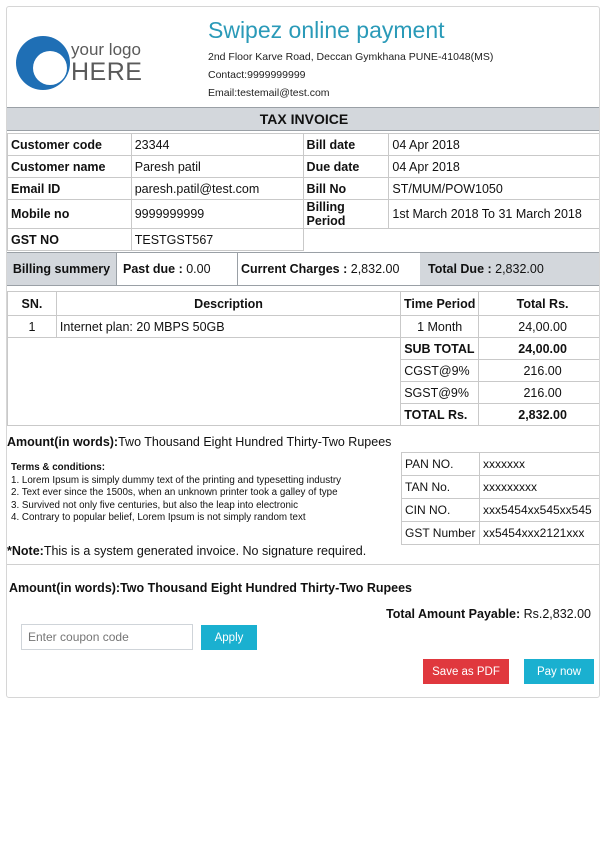 The height and width of the screenshot is (855, 607). I want to click on save-as-pdf-button: Save as PDF, so click(466, 671).